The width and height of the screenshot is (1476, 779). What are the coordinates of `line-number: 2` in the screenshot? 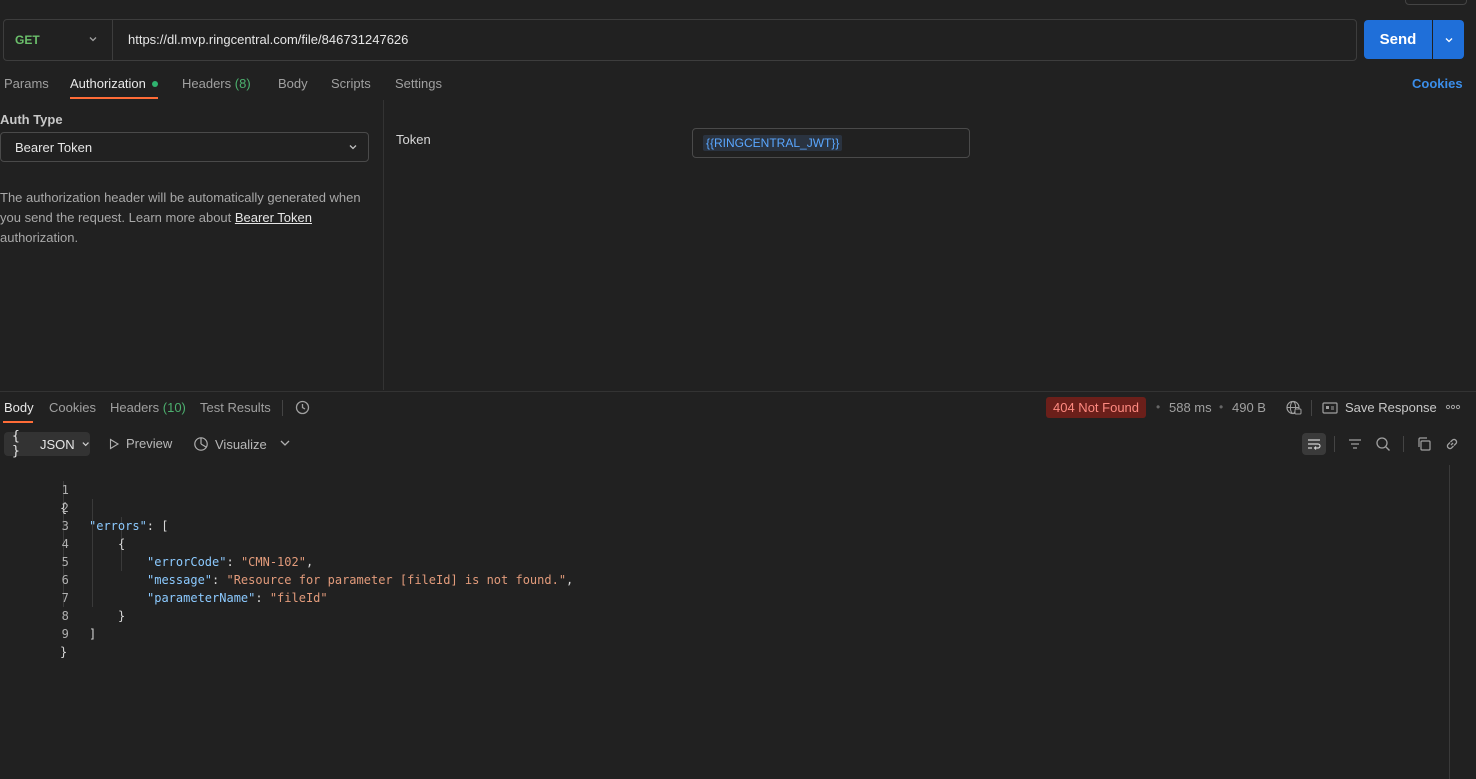 It's located at (65, 508).